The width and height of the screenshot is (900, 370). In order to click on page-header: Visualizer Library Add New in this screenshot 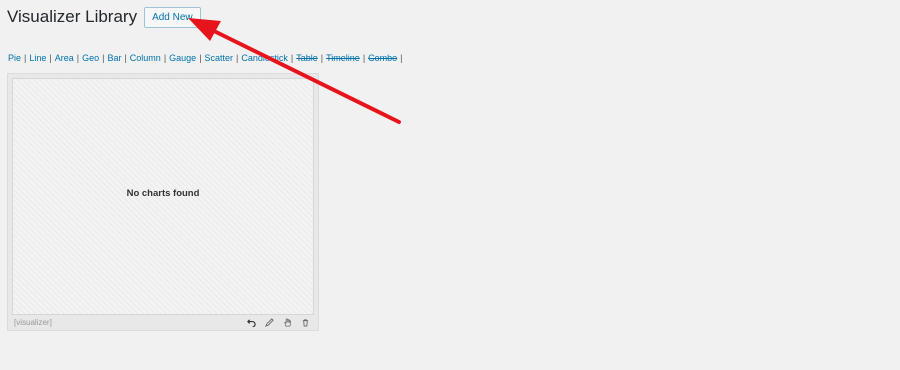, I will do `click(104, 17)`.